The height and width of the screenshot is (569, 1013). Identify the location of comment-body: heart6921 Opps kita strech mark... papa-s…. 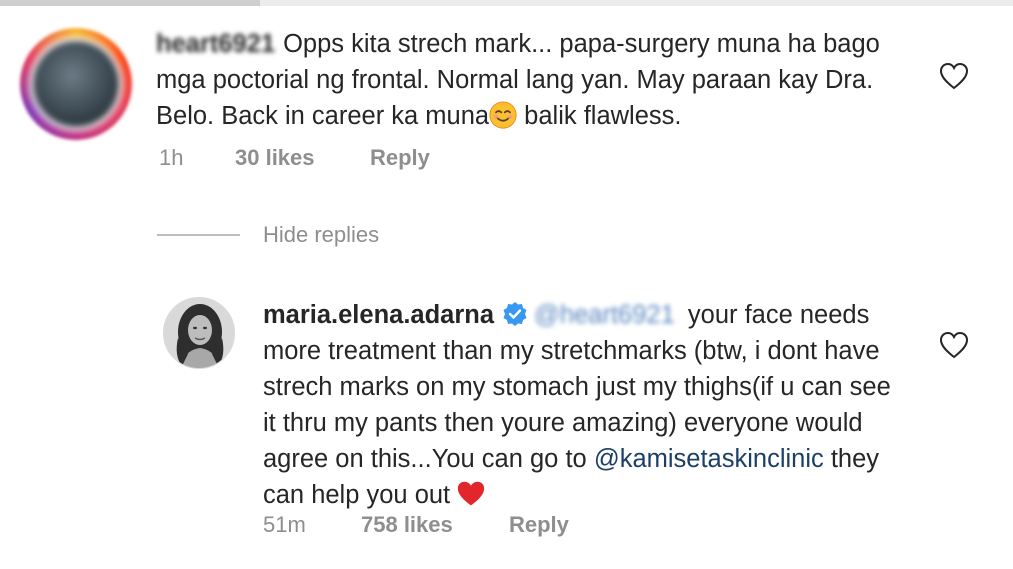
(536, 80).